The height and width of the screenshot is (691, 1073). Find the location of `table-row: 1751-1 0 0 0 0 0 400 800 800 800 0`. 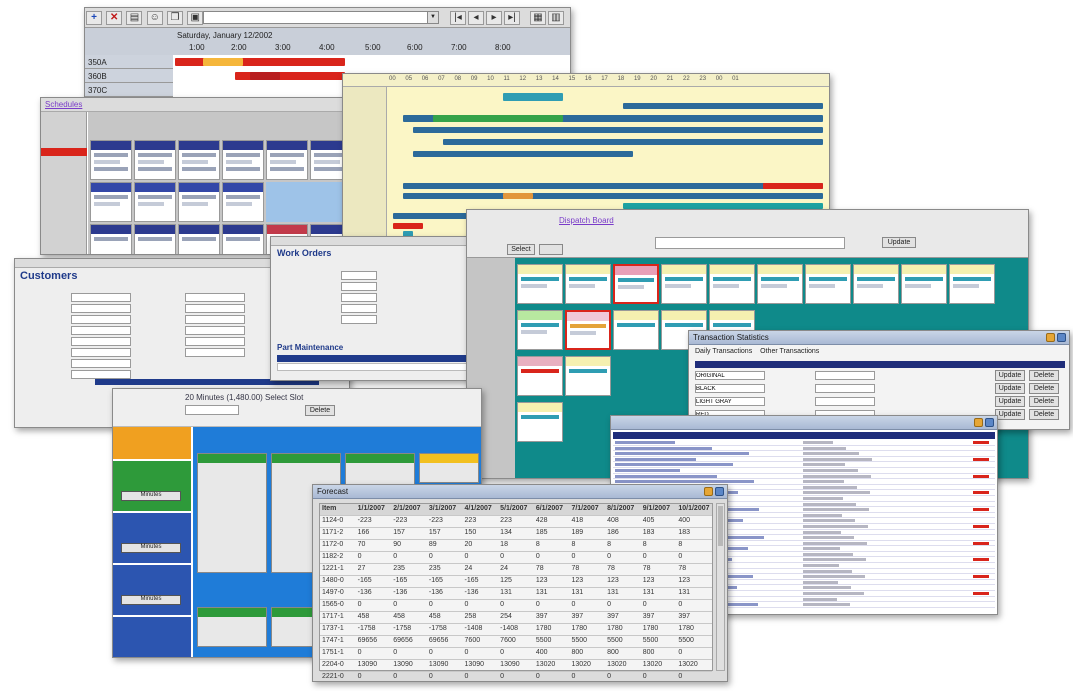

table-row: 1751-1 0 0 0 0 0 400 800 800 800 0 is located at coordinates (516, 654).